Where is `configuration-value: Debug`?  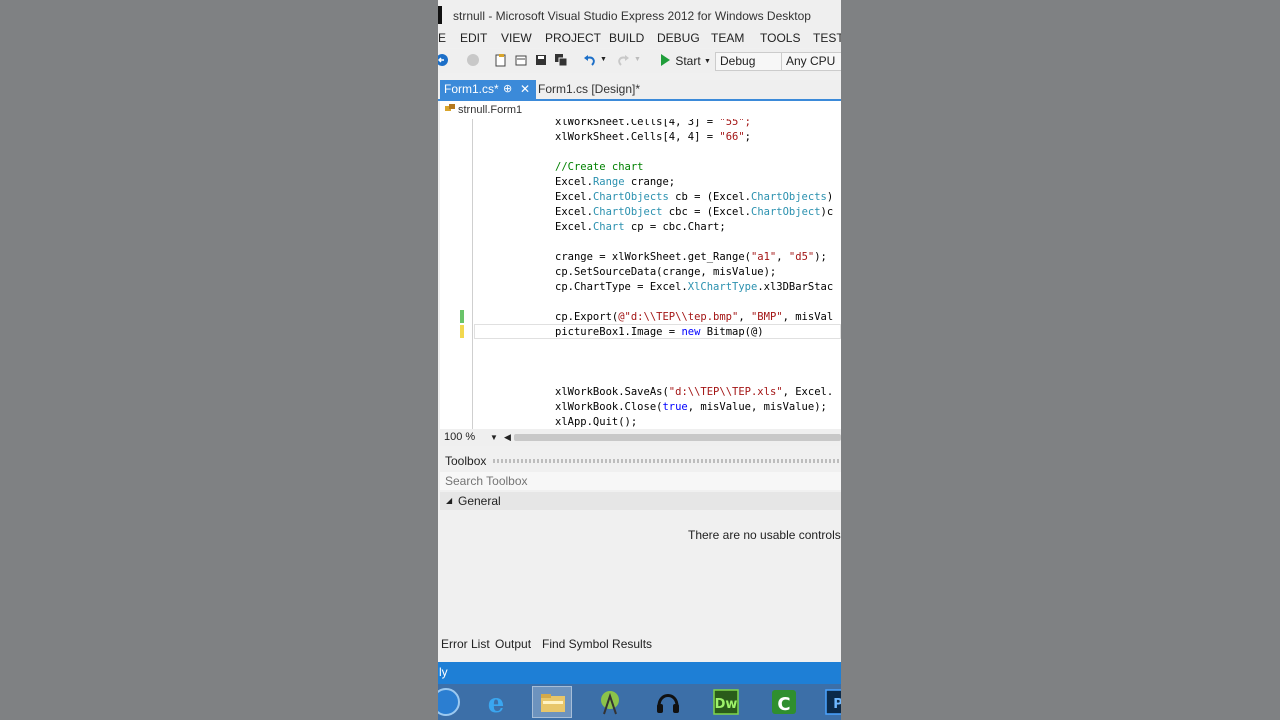
configuration-value: Debug is located at coordinates (738, 61).